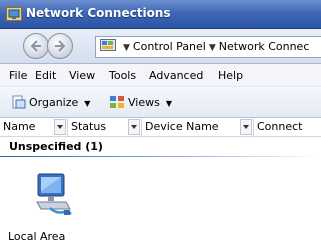  What do you see at coordinates (117, 102) in the screenshot?
I see `views-icon` at bounding box center [117, 102].